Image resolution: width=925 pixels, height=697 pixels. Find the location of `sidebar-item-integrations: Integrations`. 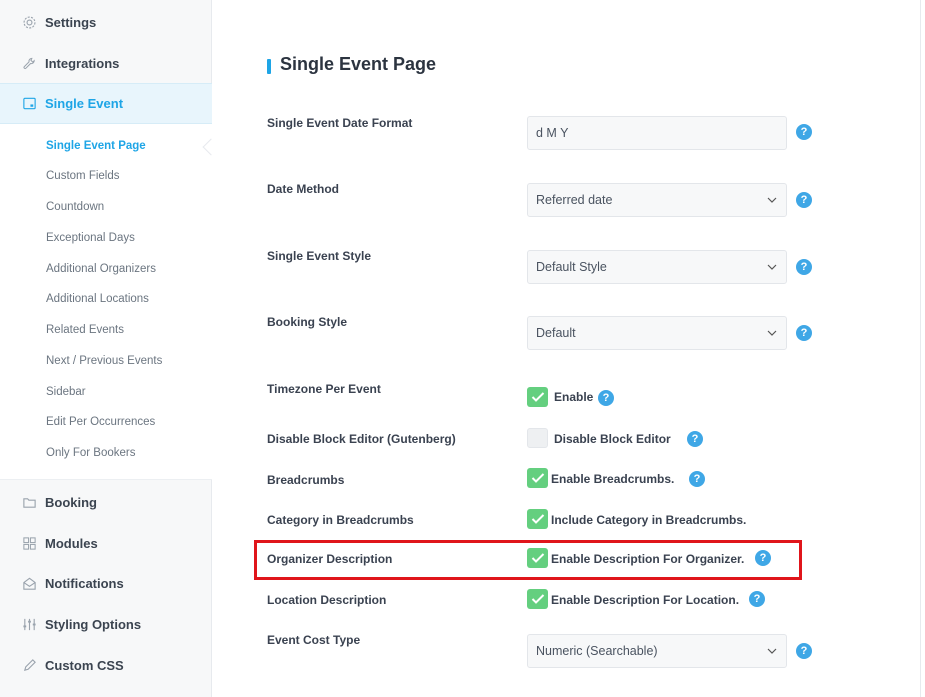

sidebar-item-integrations: Integrations is located at coordinates (106, 63).